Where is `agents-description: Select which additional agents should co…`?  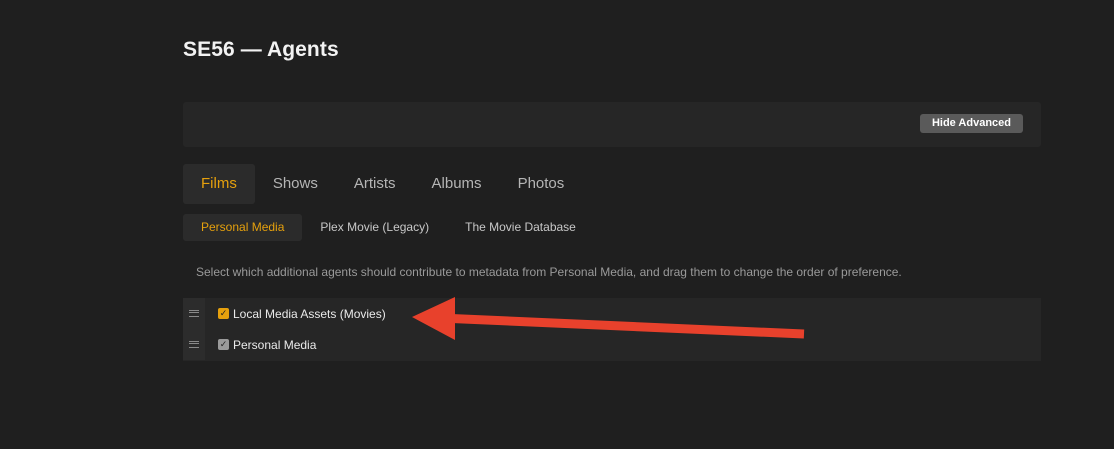 agents-description: Select which additional agents should co… is located at coordinates (549, 272).